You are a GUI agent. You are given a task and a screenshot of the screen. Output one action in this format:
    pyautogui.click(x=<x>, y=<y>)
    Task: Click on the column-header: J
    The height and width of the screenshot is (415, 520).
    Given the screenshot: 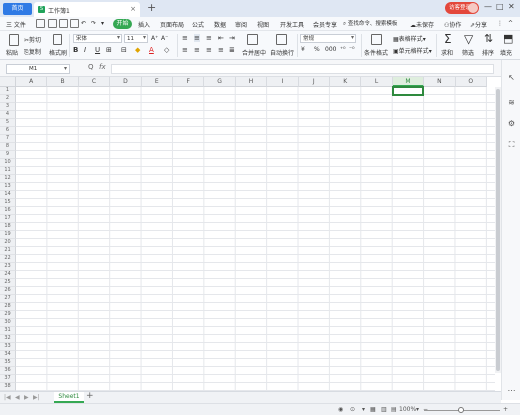 What is the action you would take?
    pyautogui.click(x=314, y=82)
    